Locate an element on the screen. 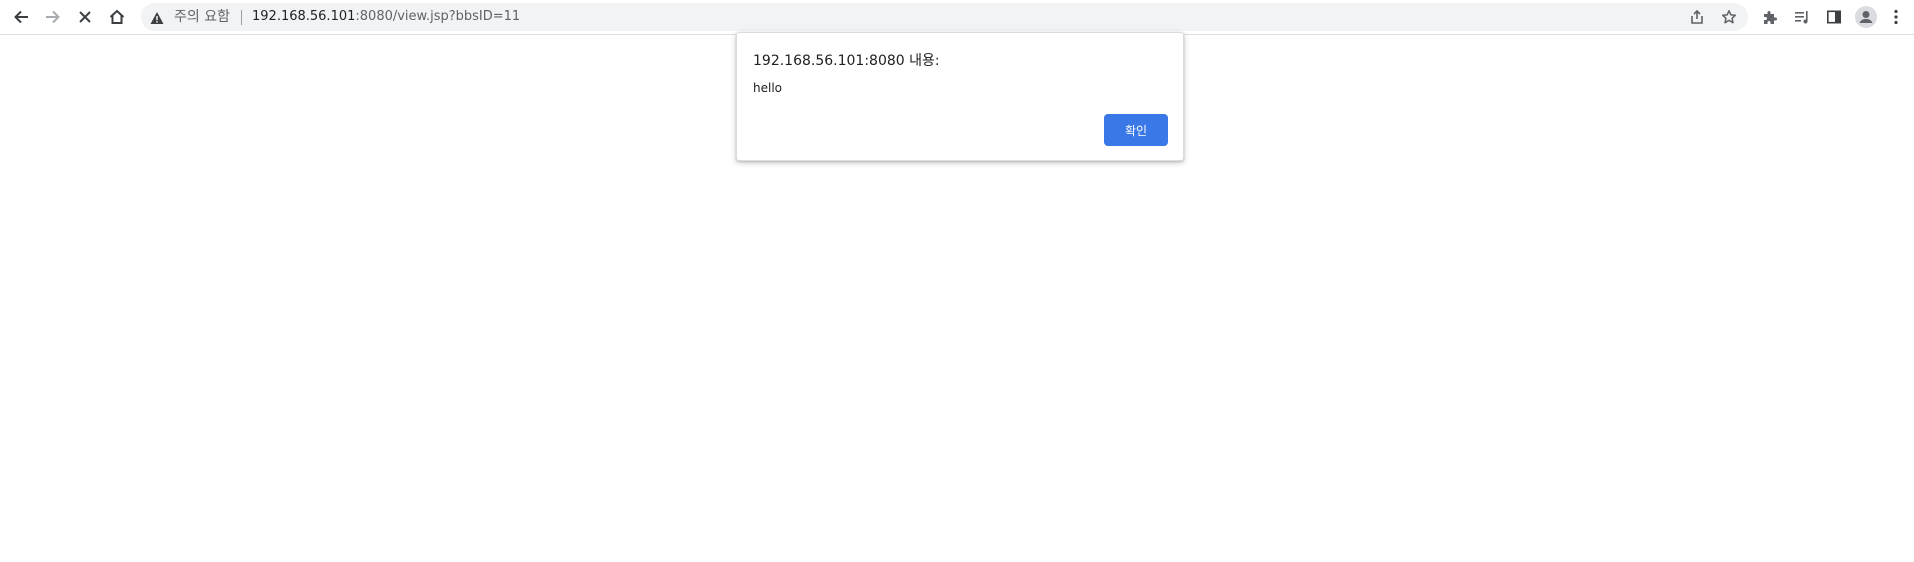  star-icon is located at coordinates (1729, 17).